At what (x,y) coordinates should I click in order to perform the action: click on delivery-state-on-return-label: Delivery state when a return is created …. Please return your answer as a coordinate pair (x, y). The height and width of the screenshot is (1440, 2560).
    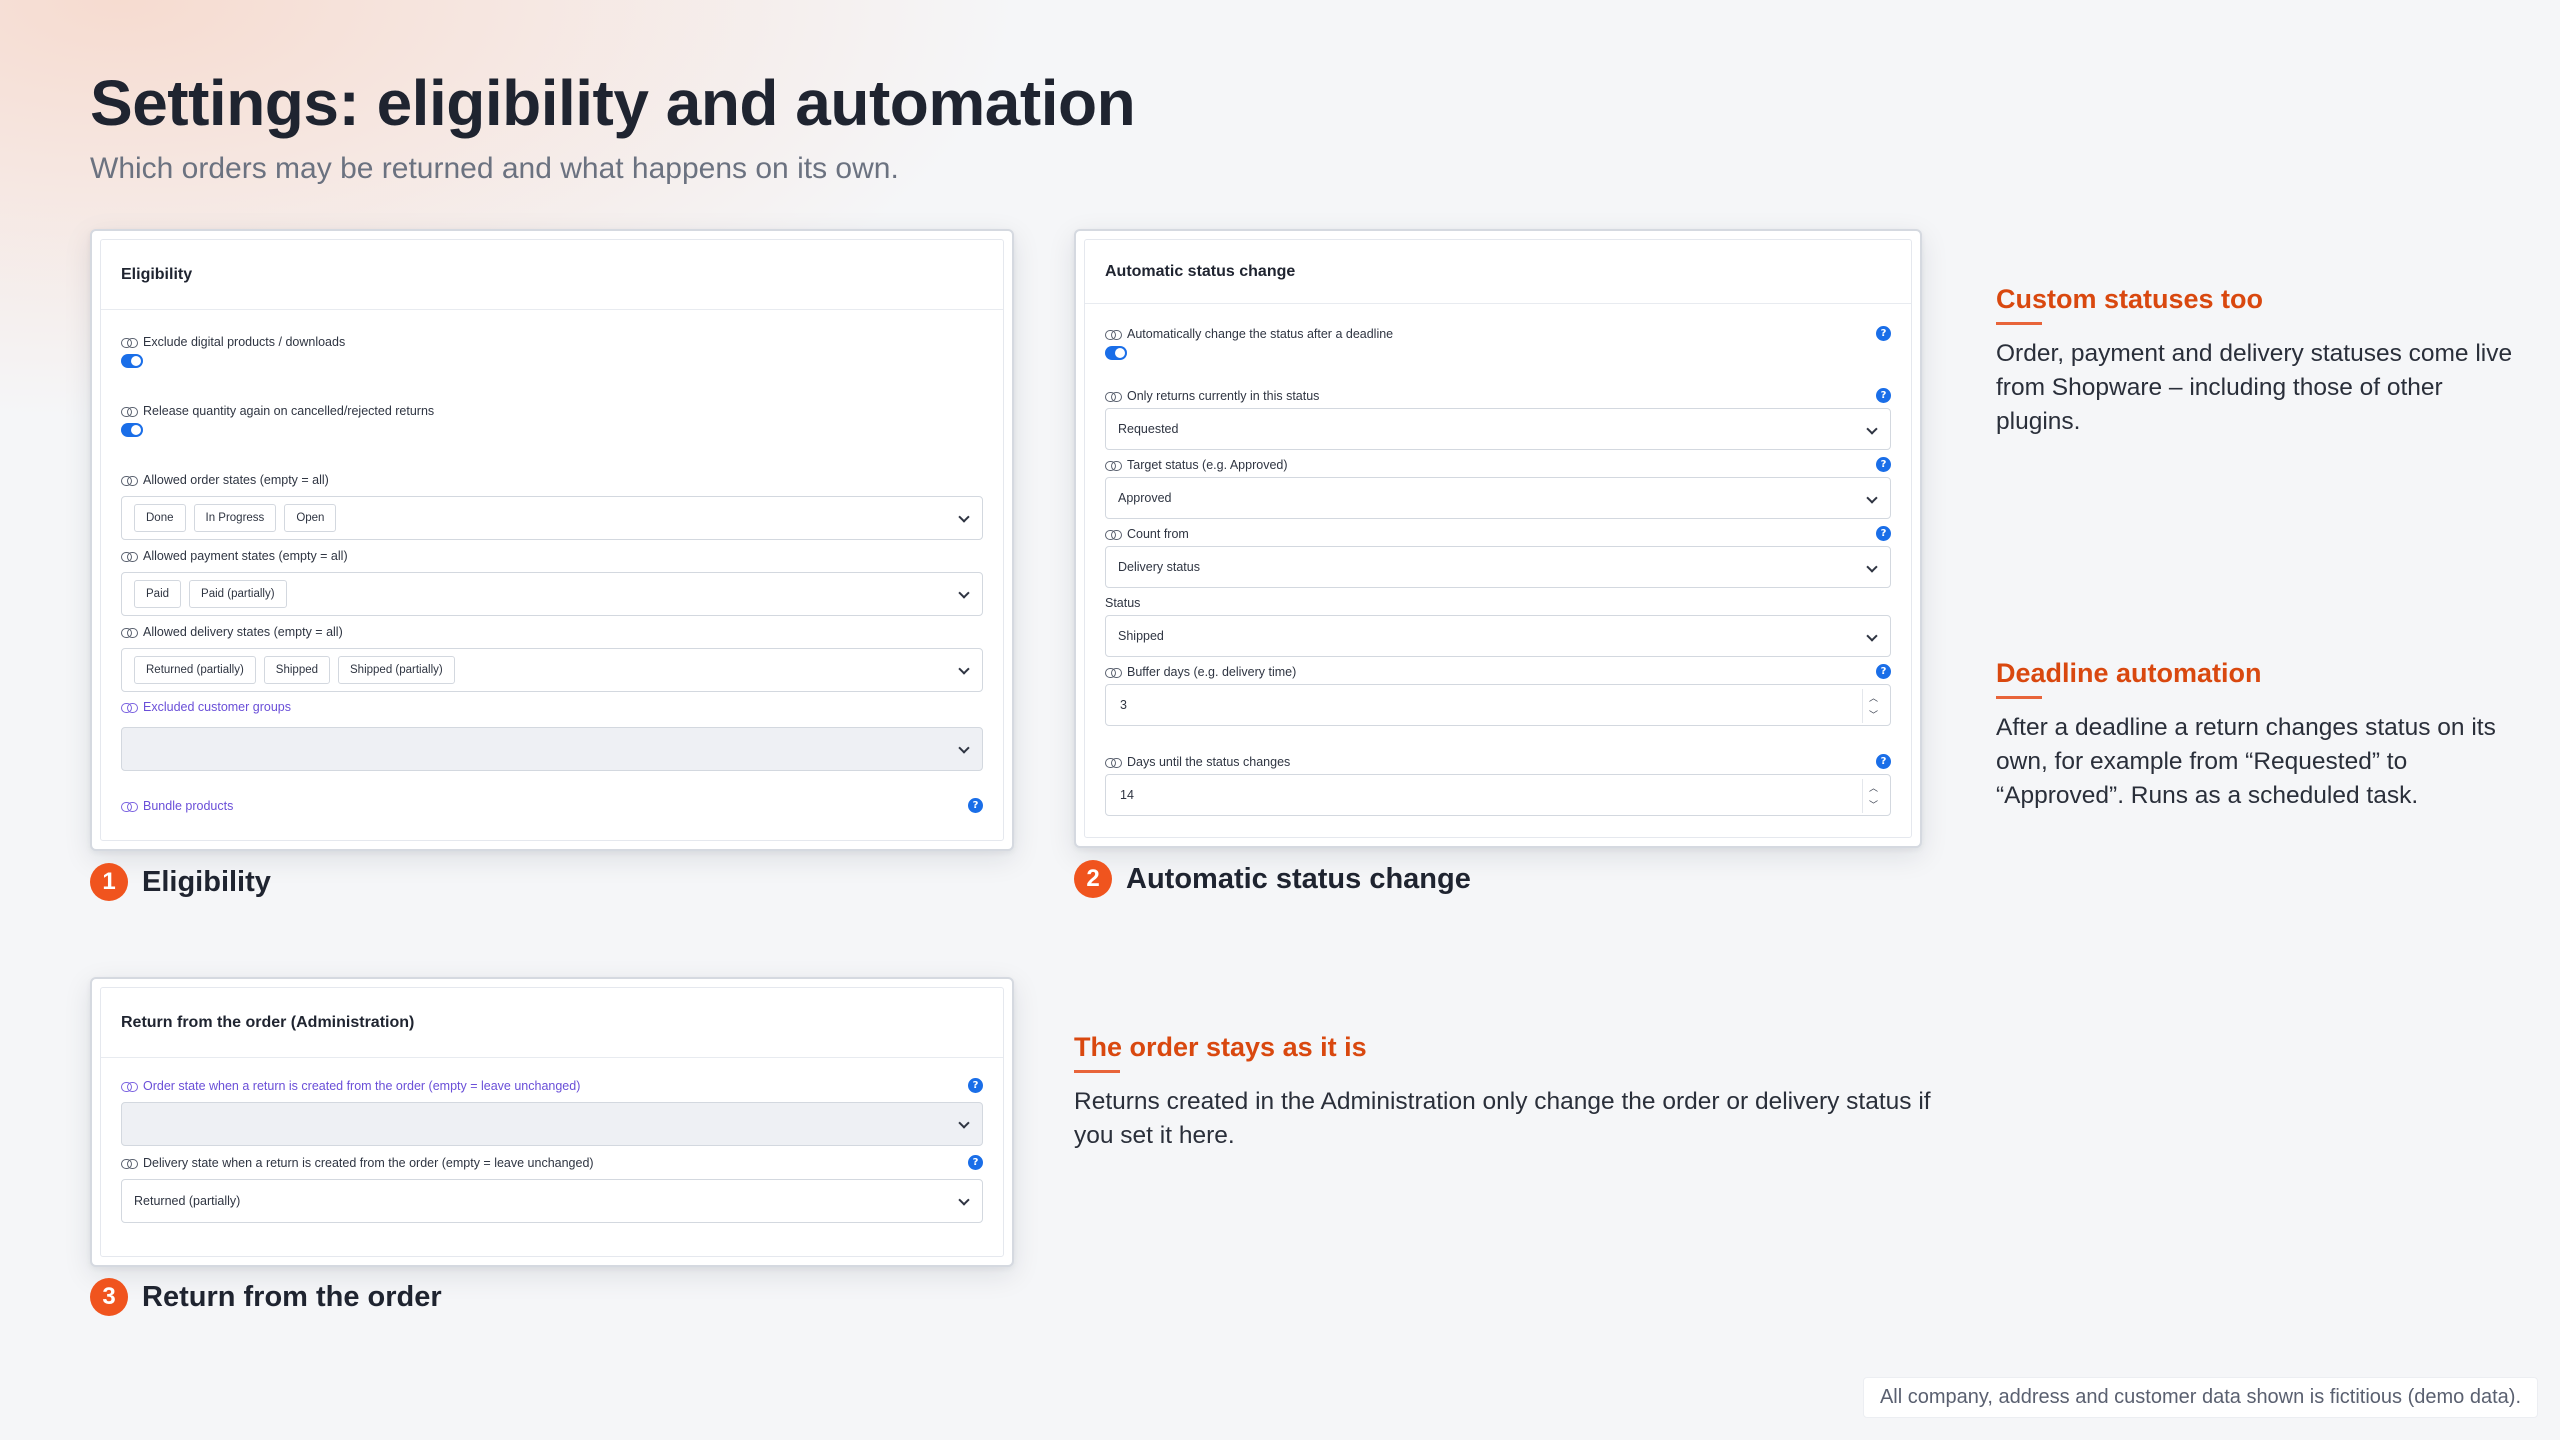
    Looking at the image, I should click on (552, 1163).